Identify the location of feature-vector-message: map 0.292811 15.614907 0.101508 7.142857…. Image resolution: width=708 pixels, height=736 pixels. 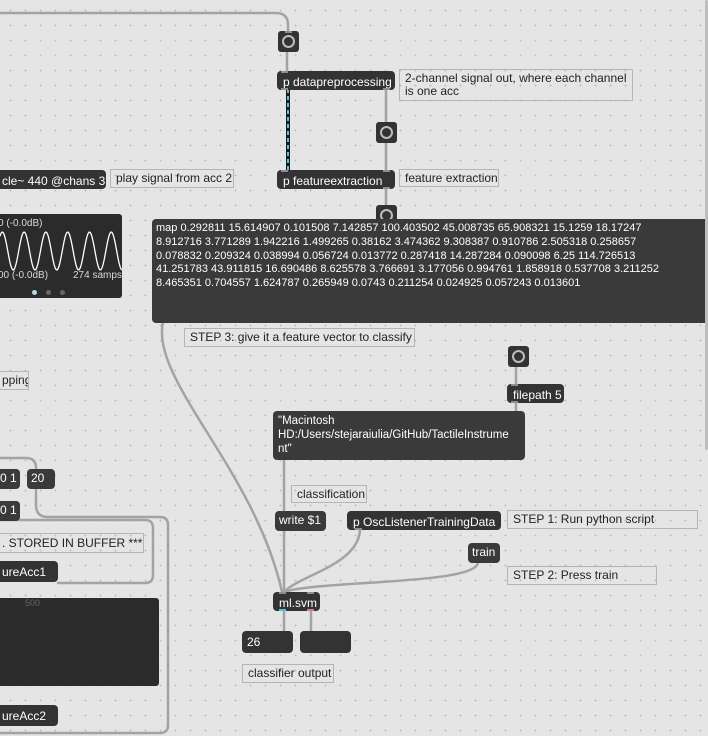
(430, 271).